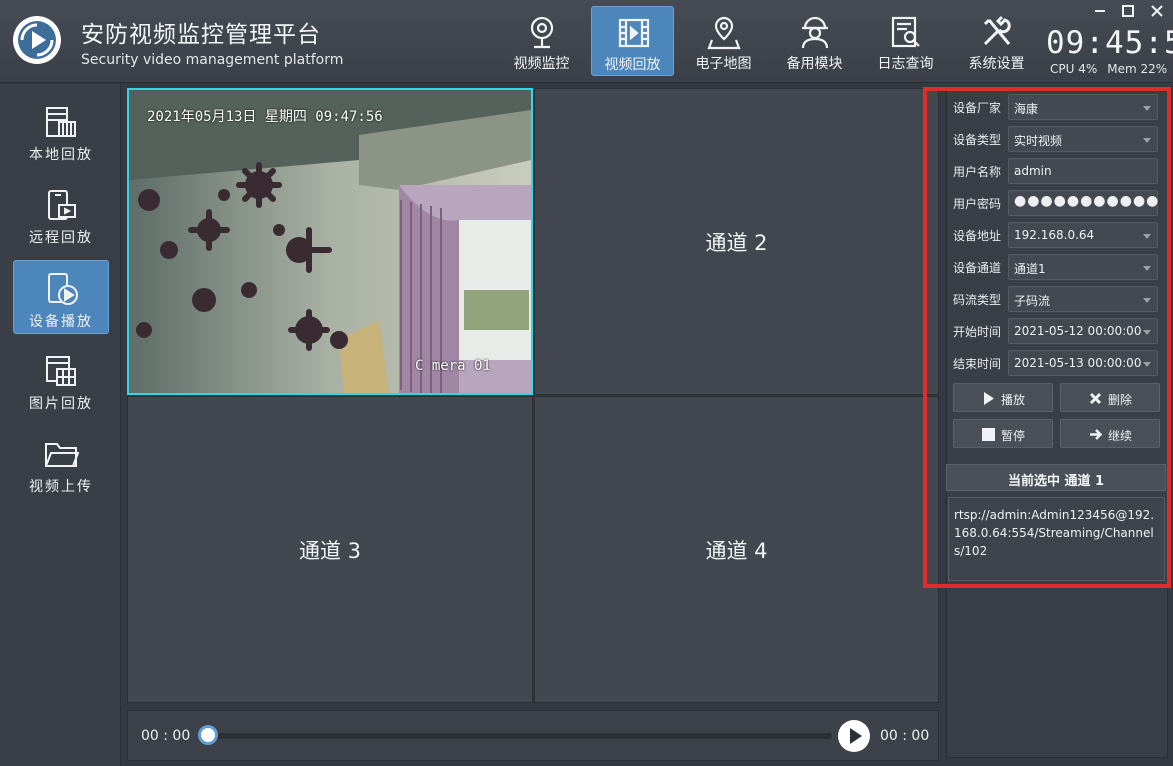  I want to click on delete-button: 删除, so click(1110, 397).